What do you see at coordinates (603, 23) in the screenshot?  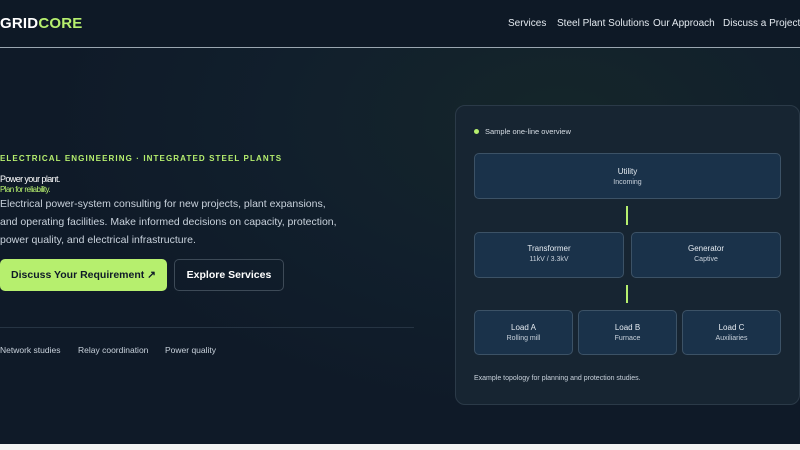 I see `nav-steel-plant-solutions: Steel Plant Solutions` at bounding box center [603, 23].